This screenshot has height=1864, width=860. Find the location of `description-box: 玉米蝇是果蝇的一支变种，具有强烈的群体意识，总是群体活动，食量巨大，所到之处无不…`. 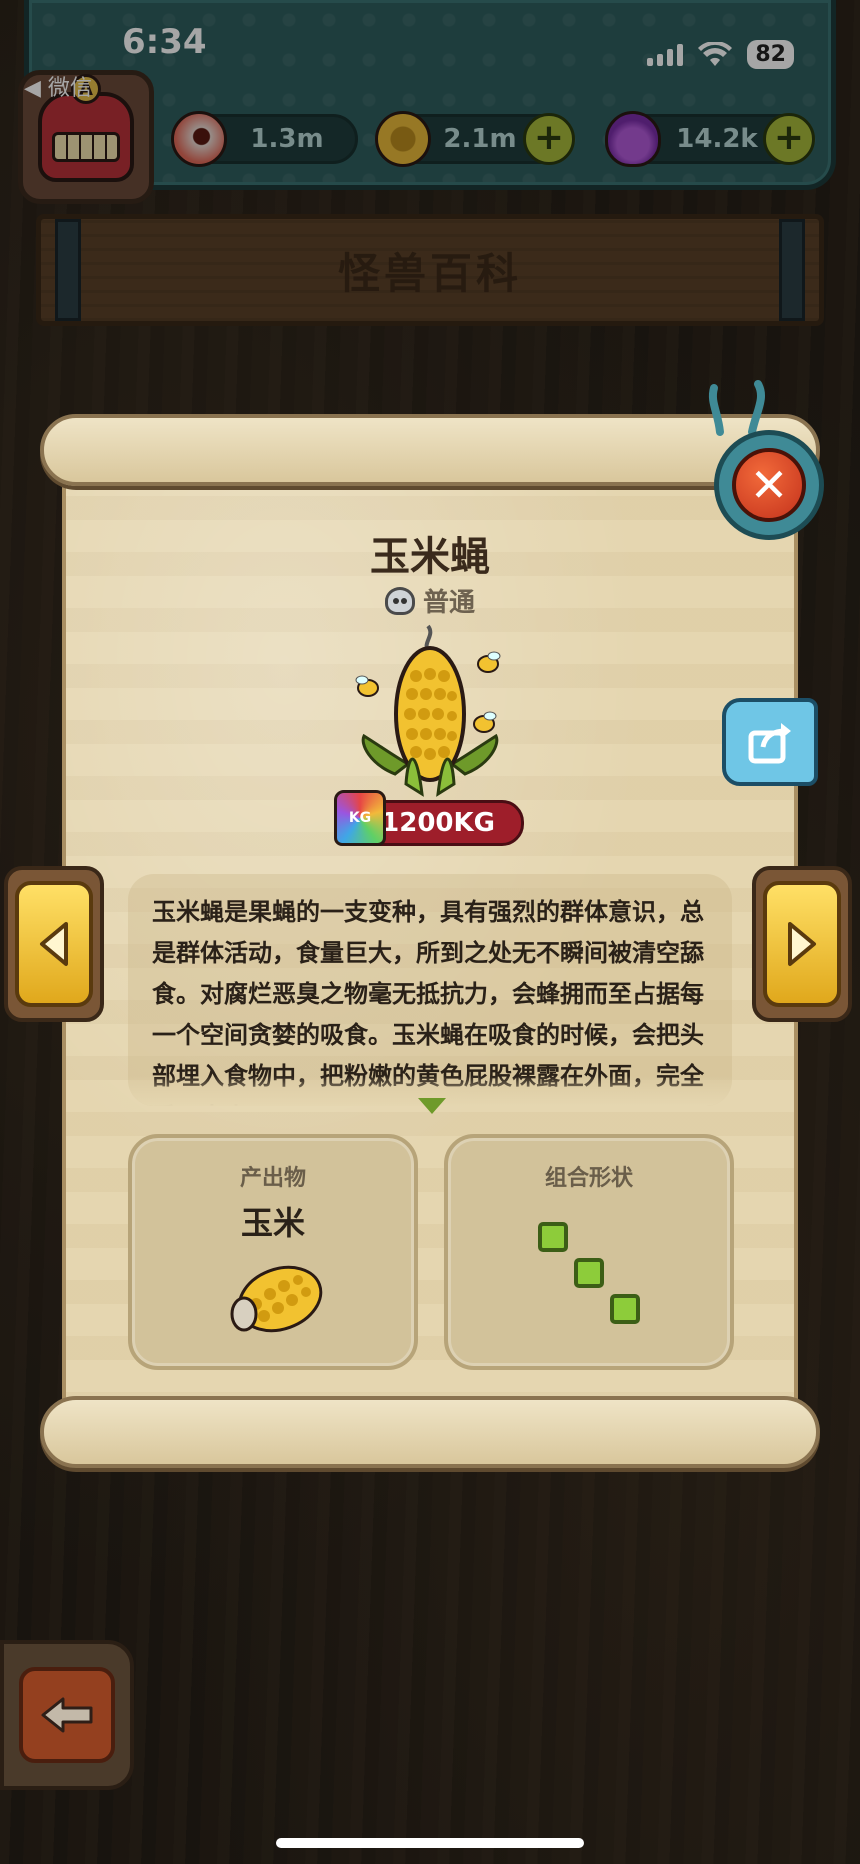

description-box: 玉米蝇是果蝇的一支变种，具有强烈的群体意识，总是群体活动，食量巨大，所到之处无不… is located at coordinates (430, 990).